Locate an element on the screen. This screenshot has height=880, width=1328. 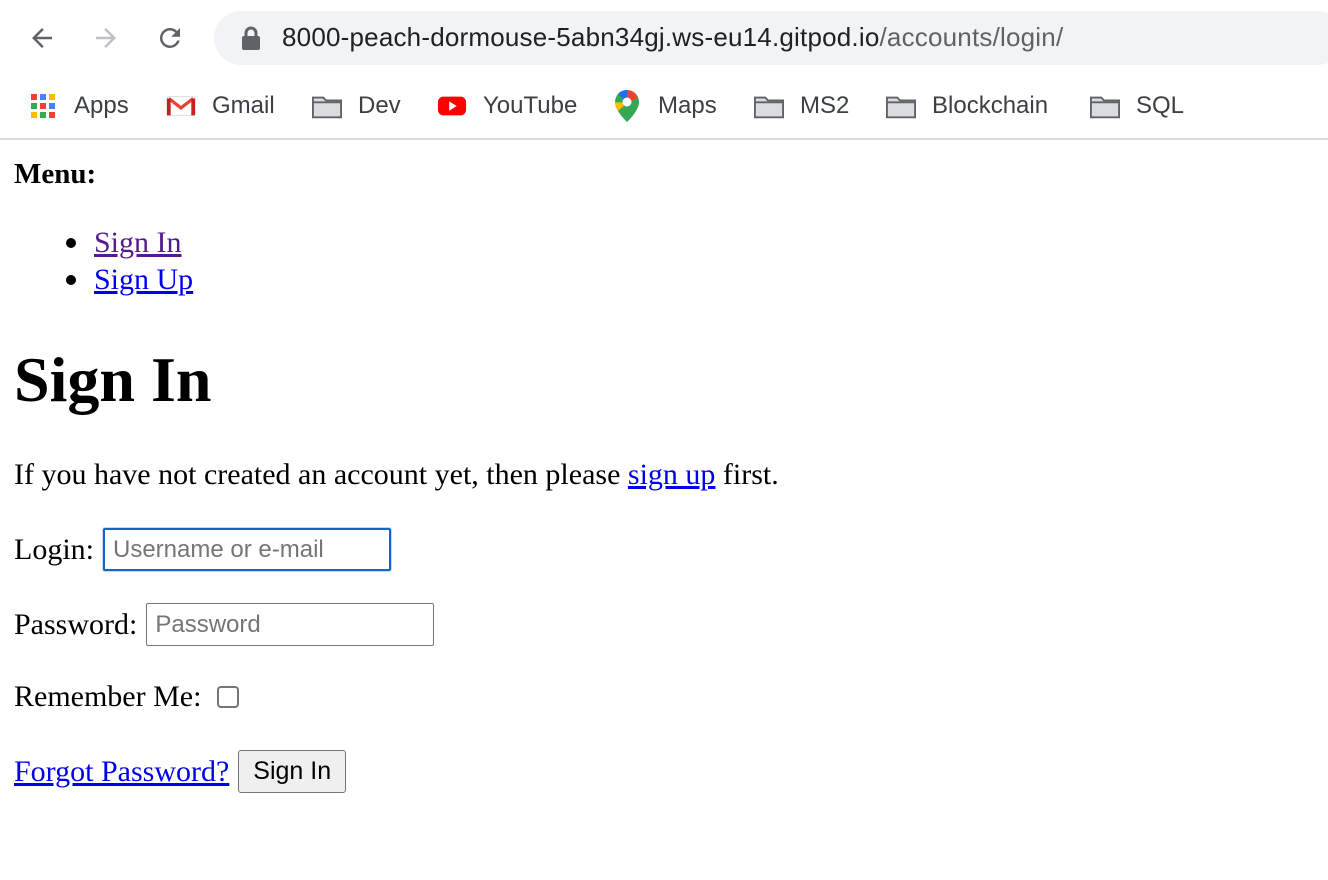
bookmark-label: YouTube is located at coordinates (530, 105).